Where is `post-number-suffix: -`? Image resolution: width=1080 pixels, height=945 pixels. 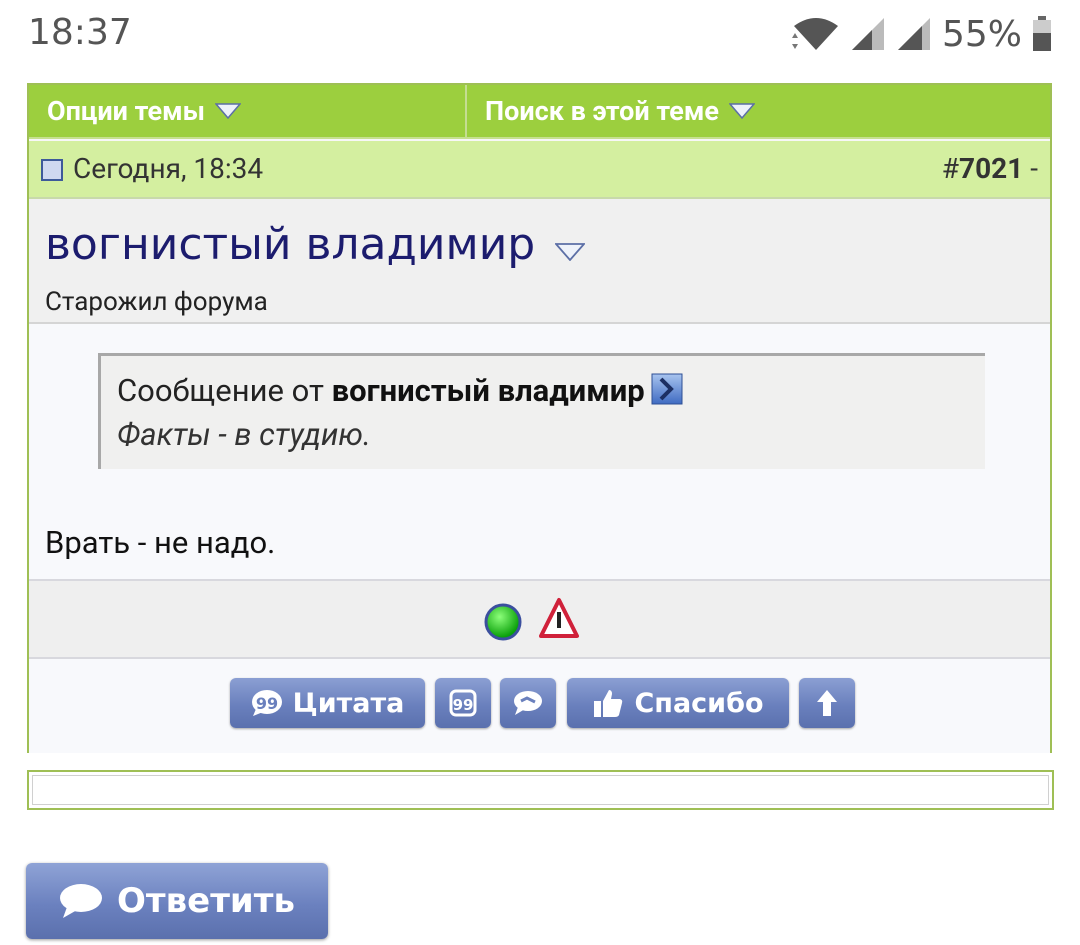
post-number-suffix: - is located at coordinates (1030, 168).